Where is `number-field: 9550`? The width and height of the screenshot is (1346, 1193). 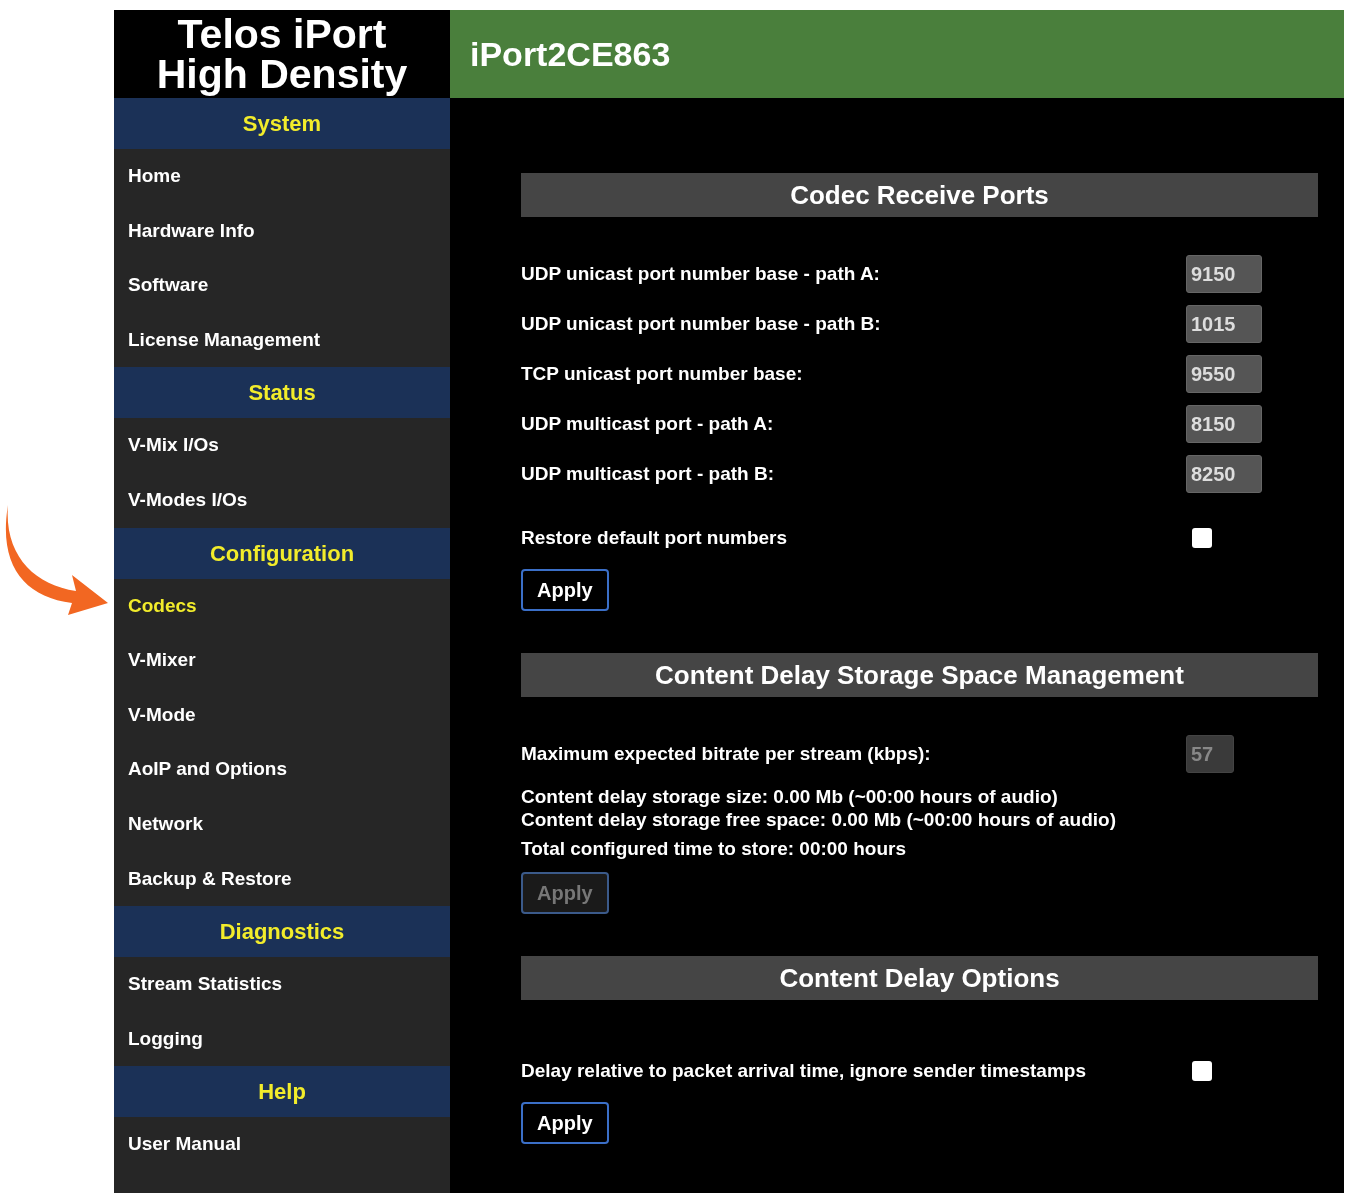
number-field: 9550 is located at coordinates (1224, 374).